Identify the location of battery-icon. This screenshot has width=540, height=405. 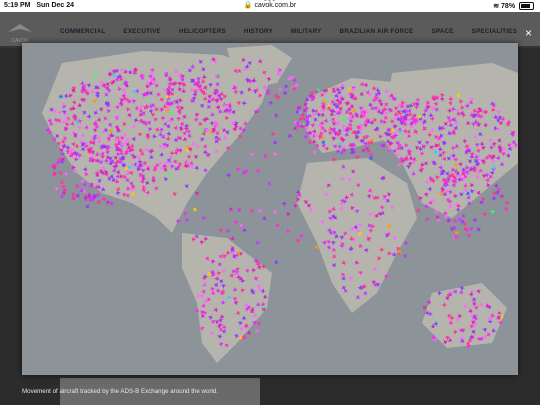
(526, 6).